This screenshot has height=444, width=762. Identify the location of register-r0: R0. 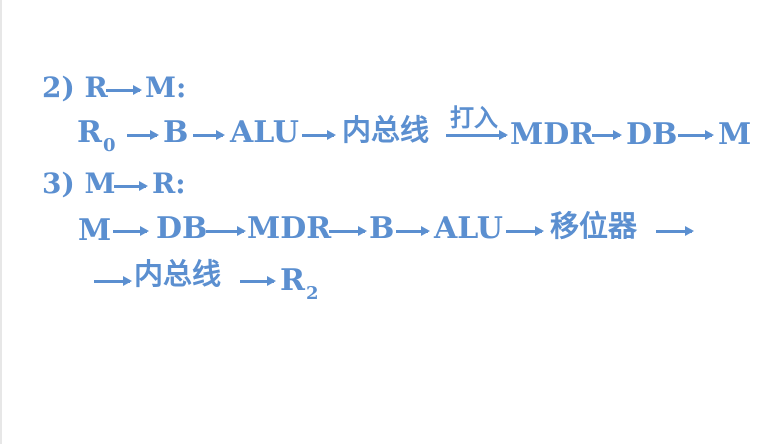
(96, 135).